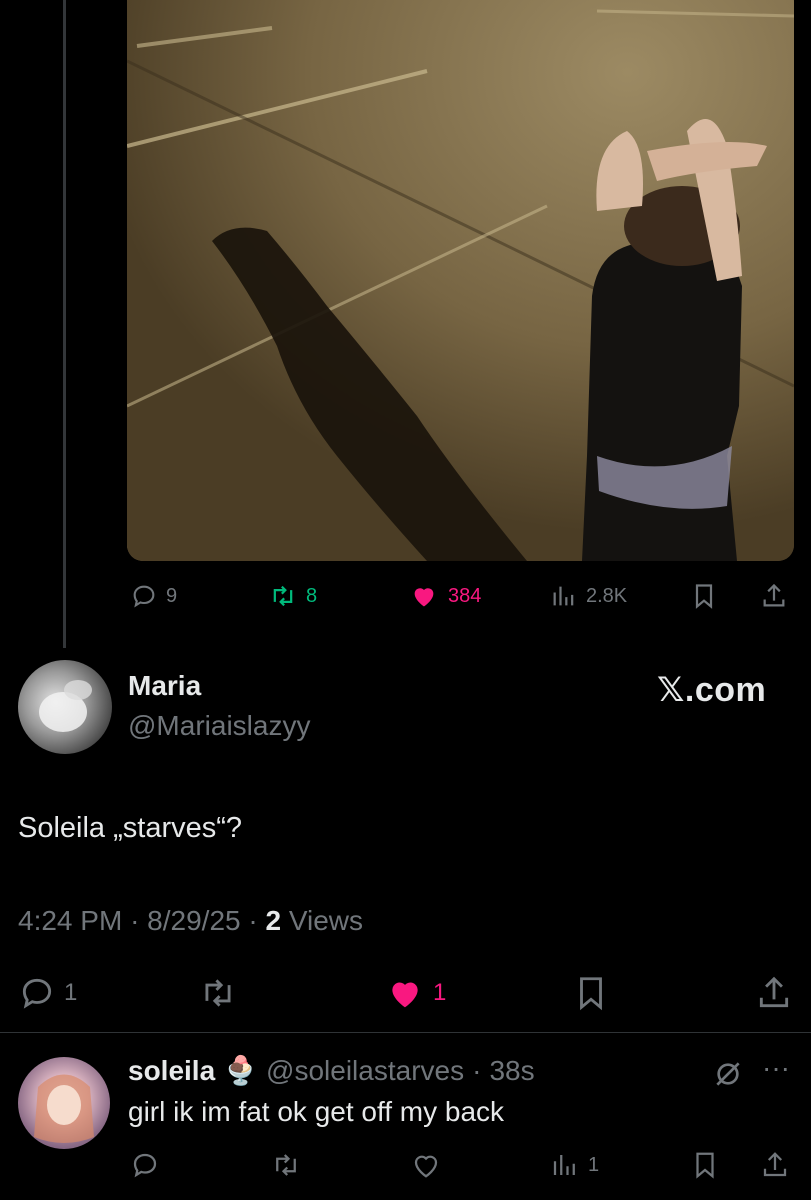 The height and width of the screenshot is (1200, 811). Describe the element at coordinates (326, 920) in the screenshot. I see `views-label: Views` at that location.